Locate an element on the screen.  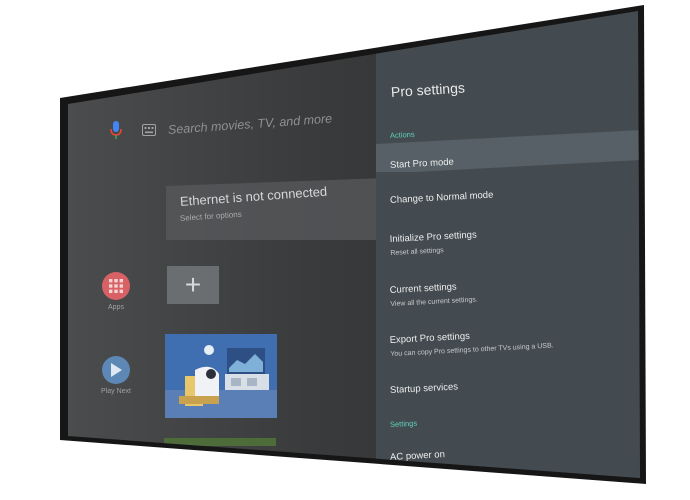
grid-icon is located at coordinates (116, 286).